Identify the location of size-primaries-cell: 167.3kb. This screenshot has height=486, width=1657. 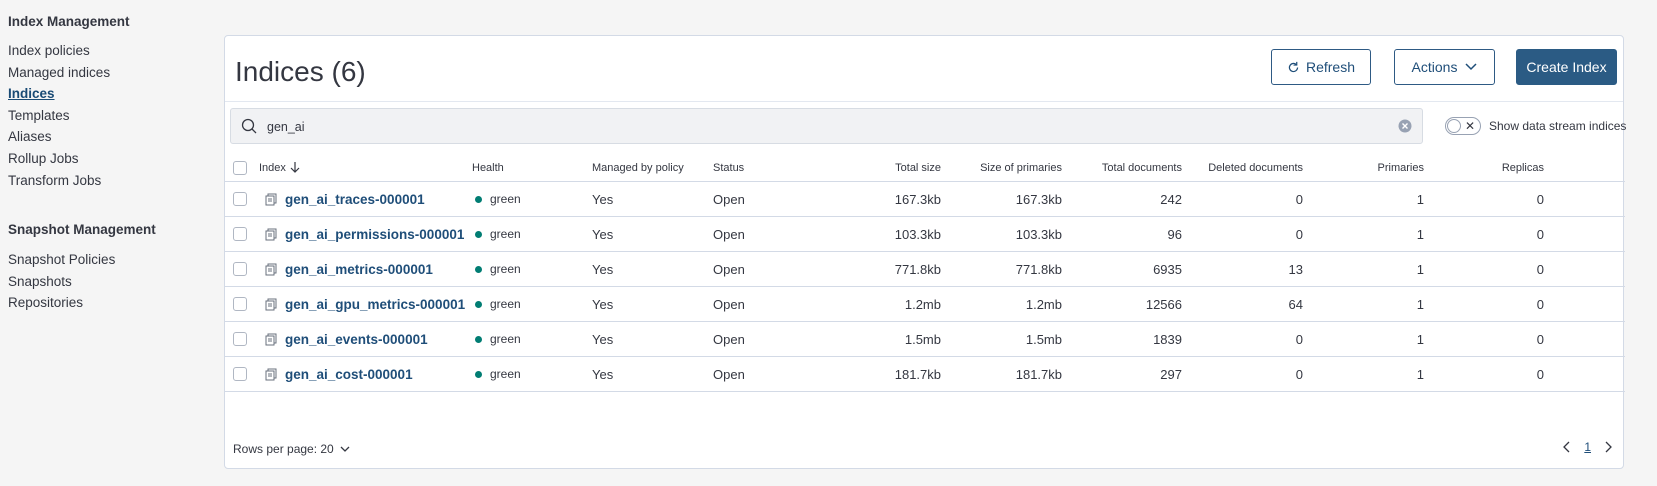
(1038, 199).